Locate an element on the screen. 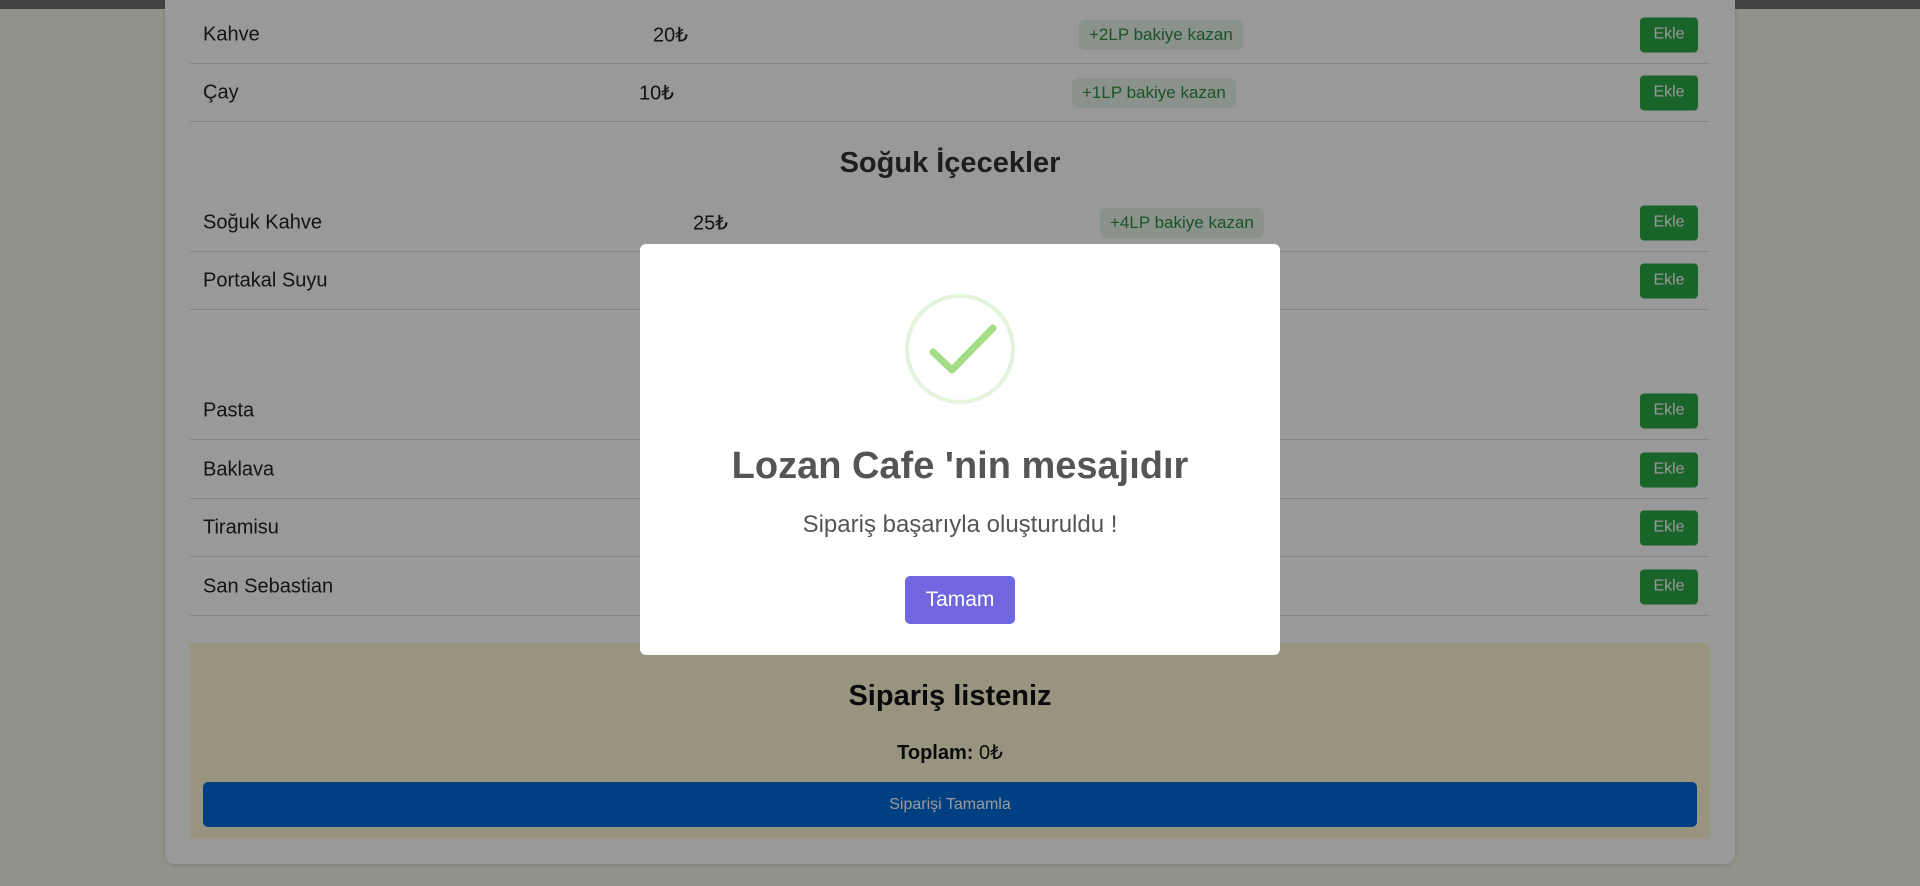  dialog-message: Sipariş başarıyla oluşturuldu ! is located at coordinates (960, 524).